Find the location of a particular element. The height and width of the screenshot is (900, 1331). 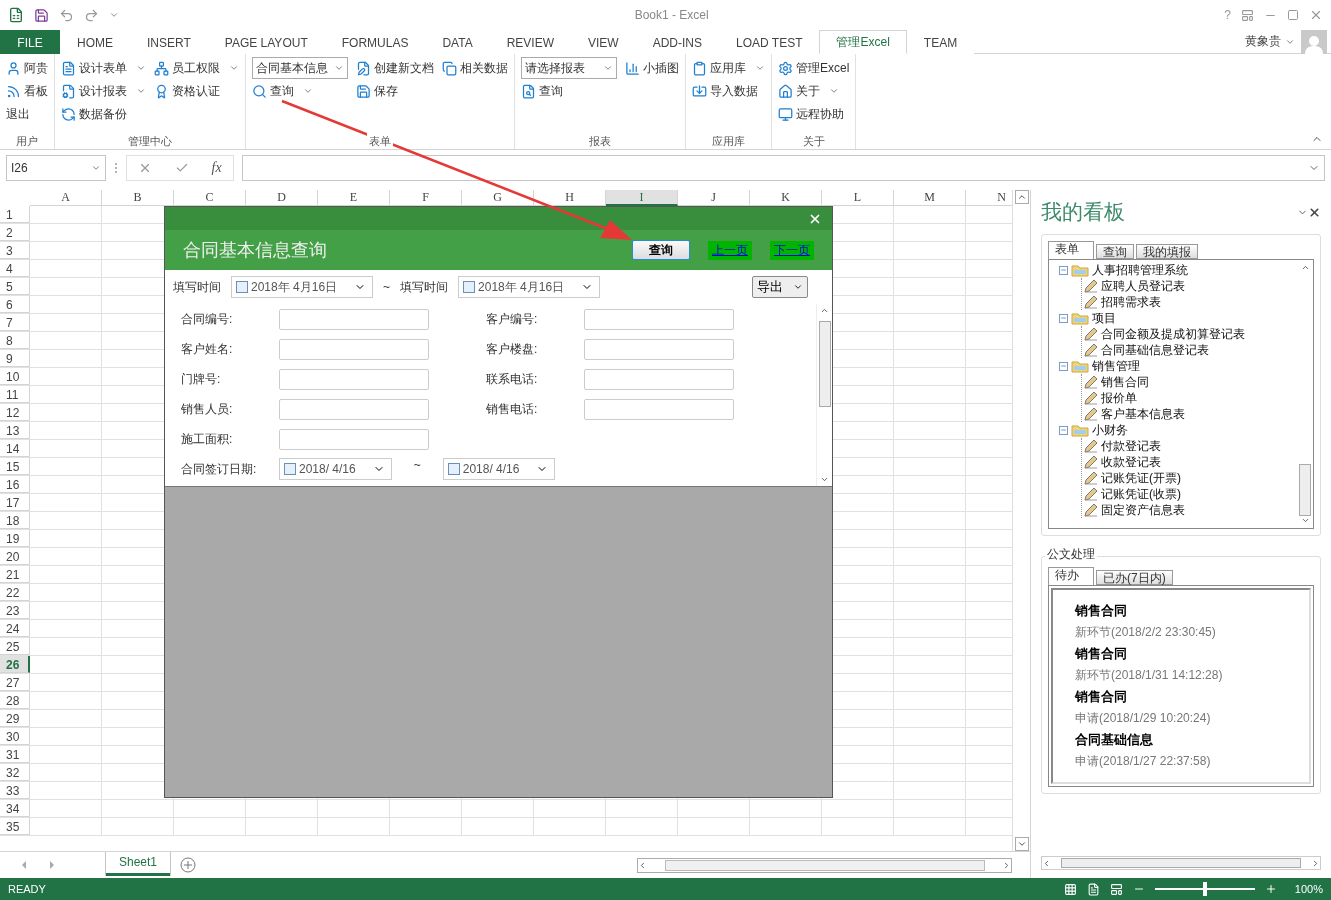

ribbon-dropdown: 请选择报表 is located at coordinates (569, 68).